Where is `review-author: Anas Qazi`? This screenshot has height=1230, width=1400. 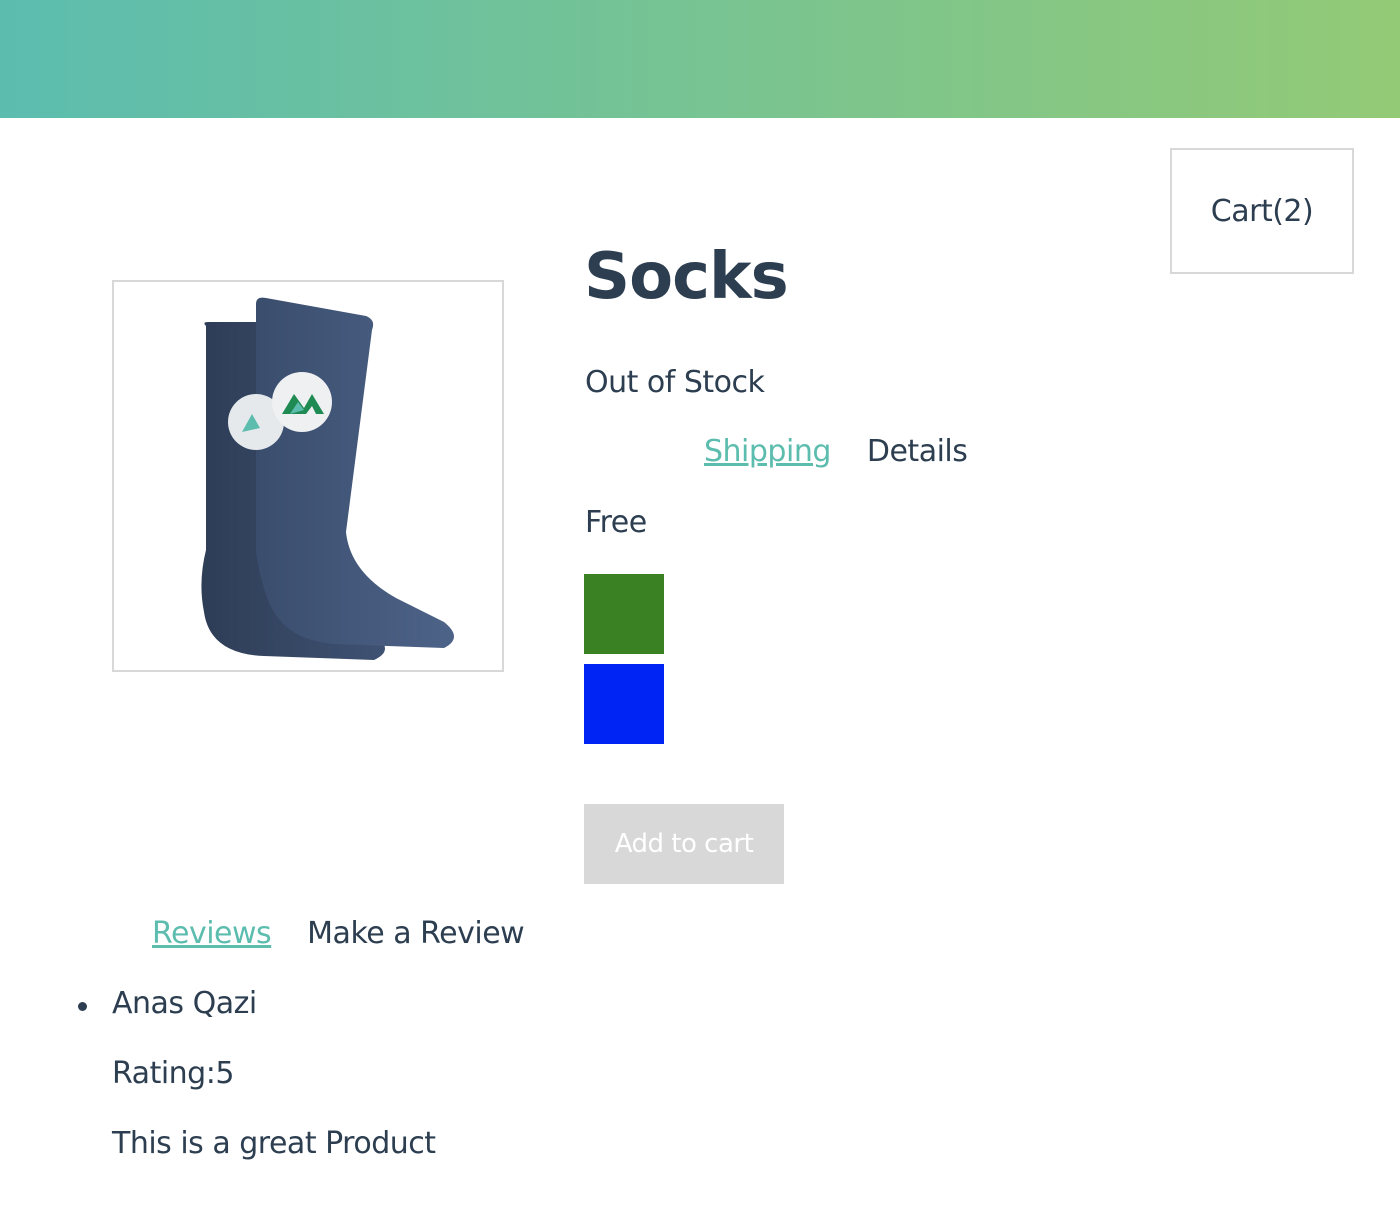 review-author: Anas Qazi is located at coordinates (184, 1003).